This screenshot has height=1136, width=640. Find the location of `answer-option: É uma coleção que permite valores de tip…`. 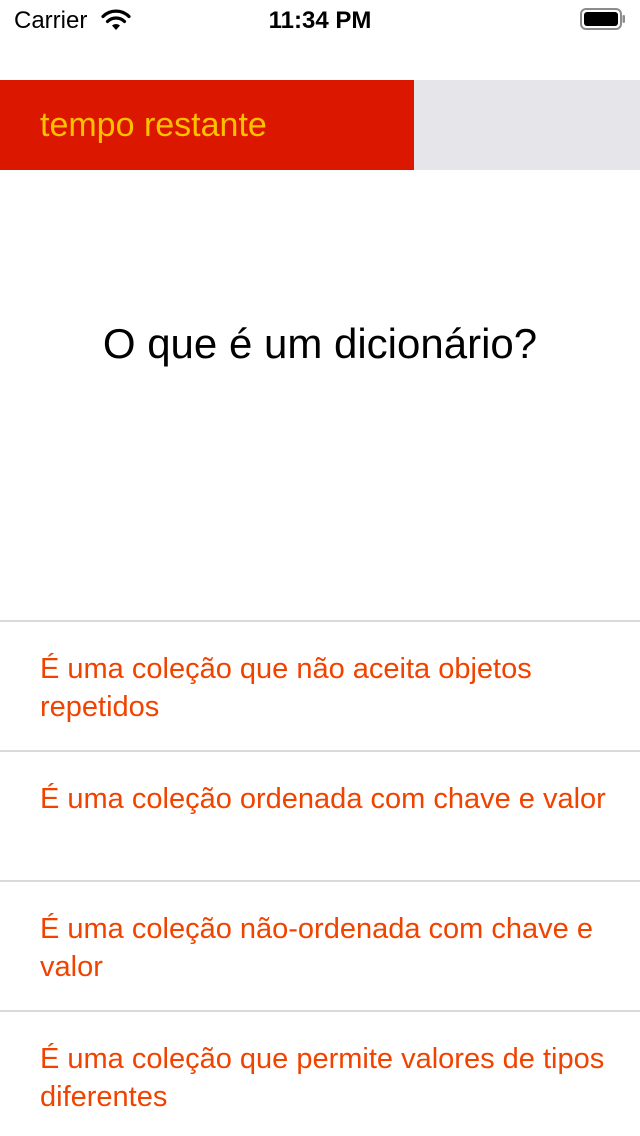

answer-option: É uma coleção que permite valores de tip… is located at coordinates (320, 1073).